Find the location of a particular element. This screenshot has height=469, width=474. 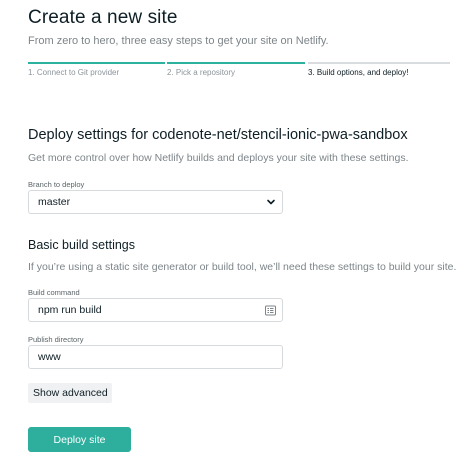

step-pick-repository: 2. Pick a repository is located at coordinates (236, 72).